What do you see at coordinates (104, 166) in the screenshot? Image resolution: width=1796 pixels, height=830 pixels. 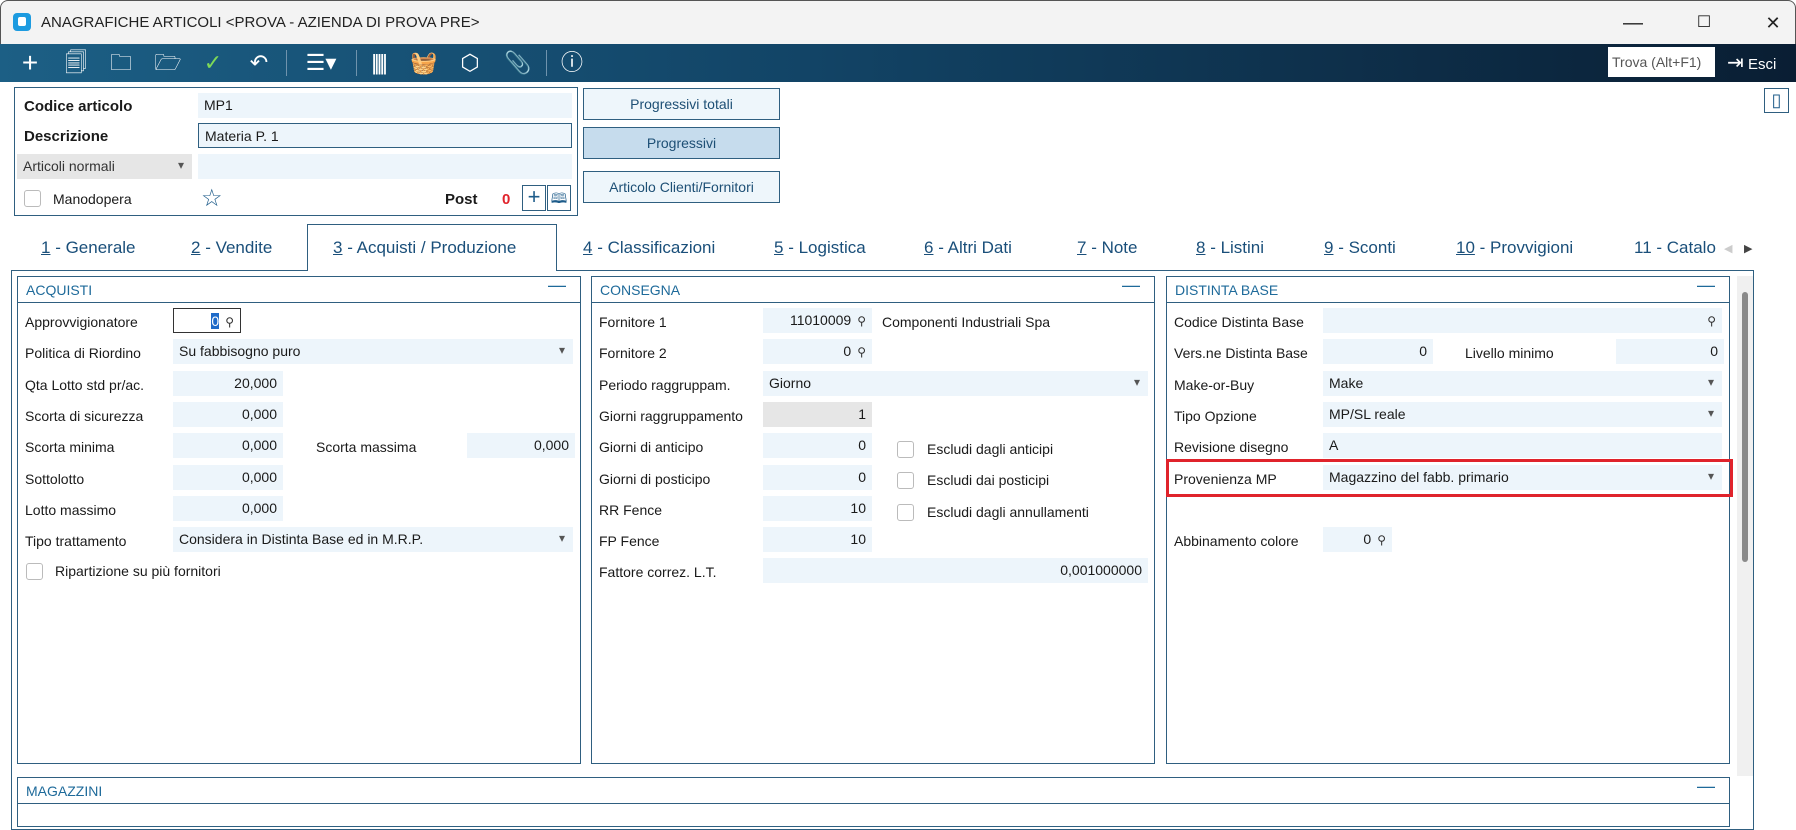 I see `item-type-select: Articoli normali` at bounding box center [104, 166].